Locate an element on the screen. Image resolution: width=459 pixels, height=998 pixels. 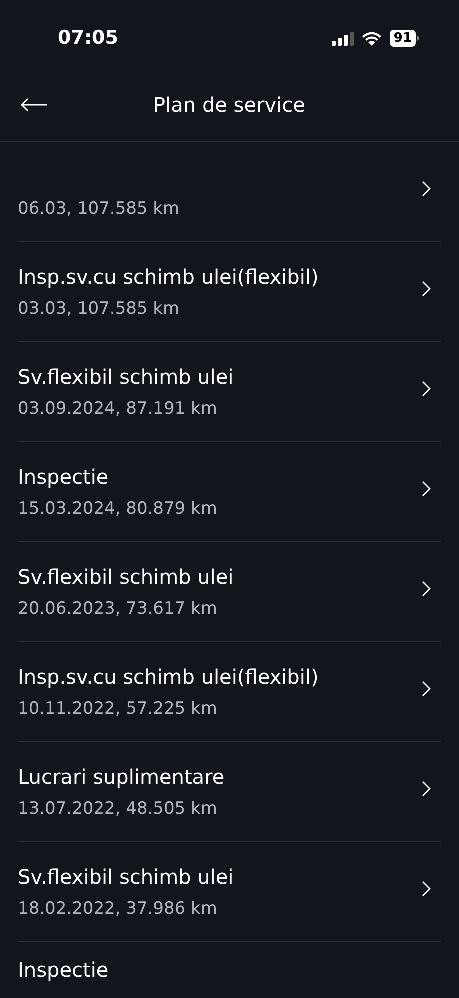
back-button is located at coordinates (35, 105).